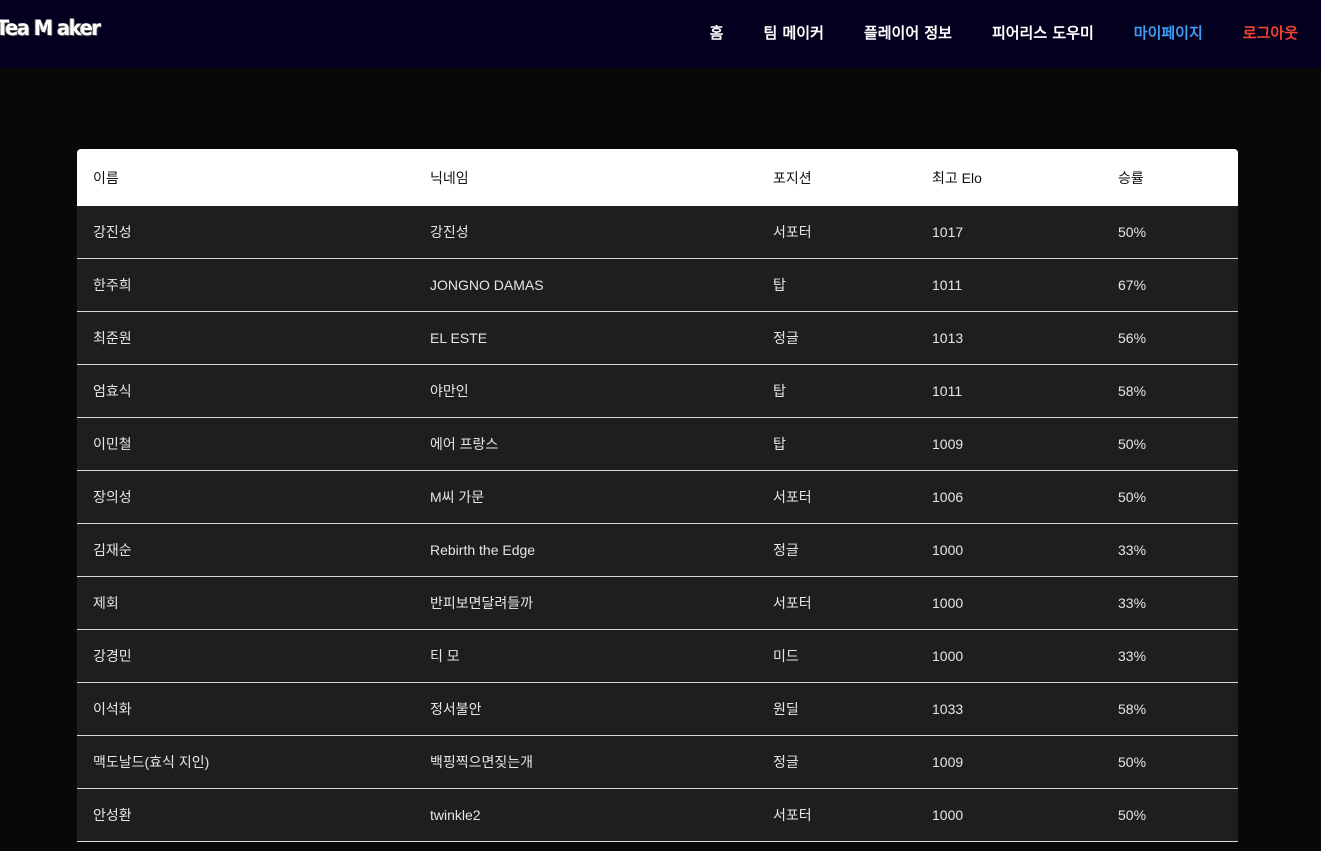 Image resolution: width=1321 pixels, height=851 pixels. What do you see at coordinates (1009, 709) in the screenshot?
I see `cell-max-elo: 1033` at bounding box center [1009, 709].